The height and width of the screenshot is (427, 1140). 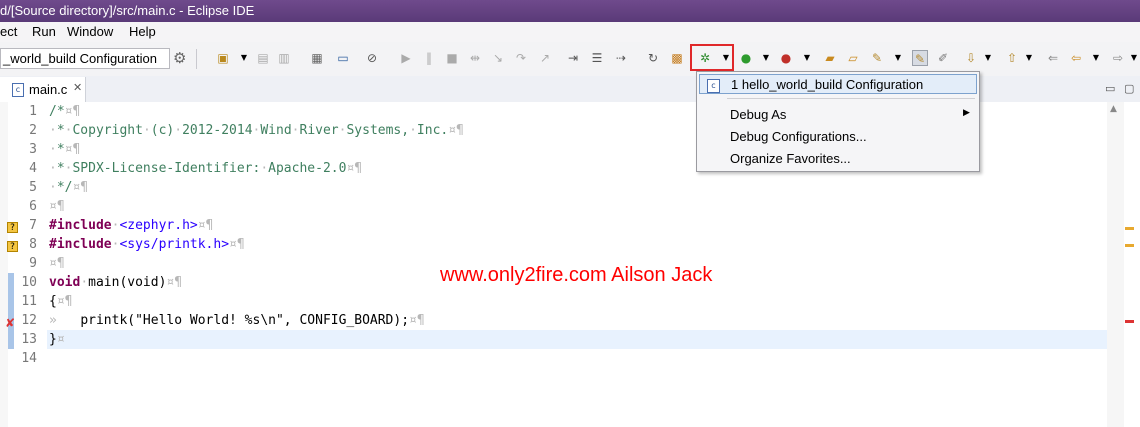 I want to click on code-line: void·main(void)¤¶, so click(x=115, y=282).